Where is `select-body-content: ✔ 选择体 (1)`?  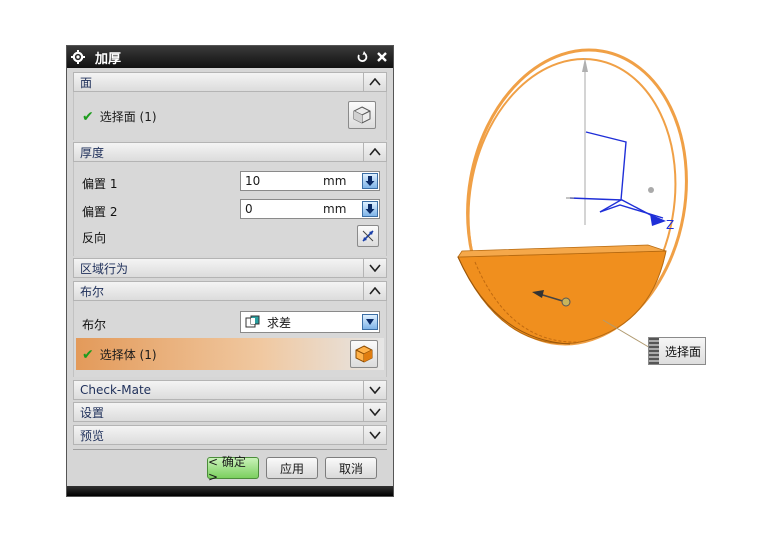 select-body-content: ✔ 选择体 (1) is located at coordinates (119, 354).